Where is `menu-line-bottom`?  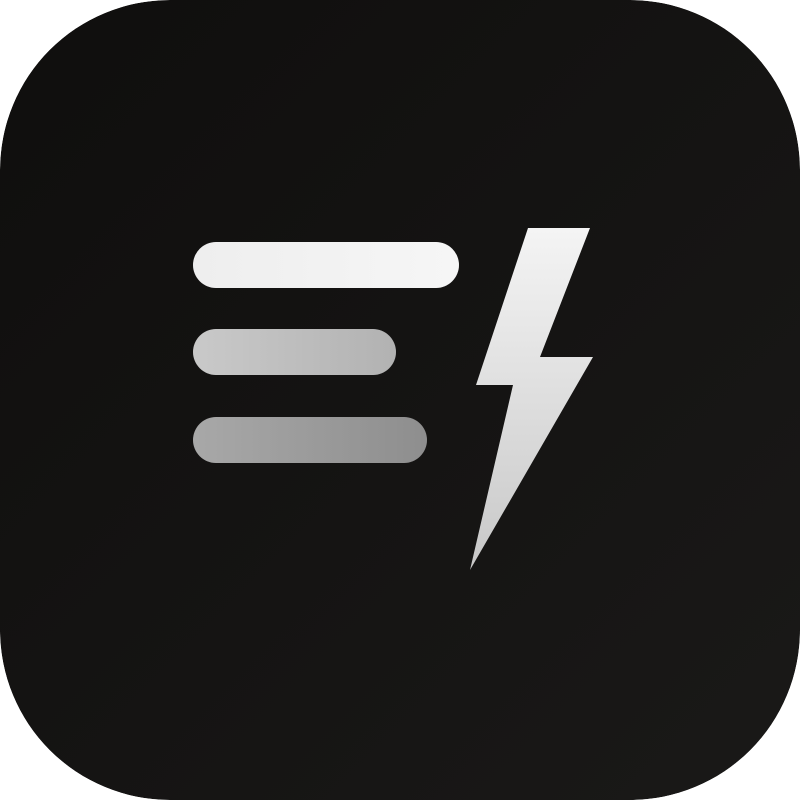 menu-line-bottom is located at coordinates (310, 440).